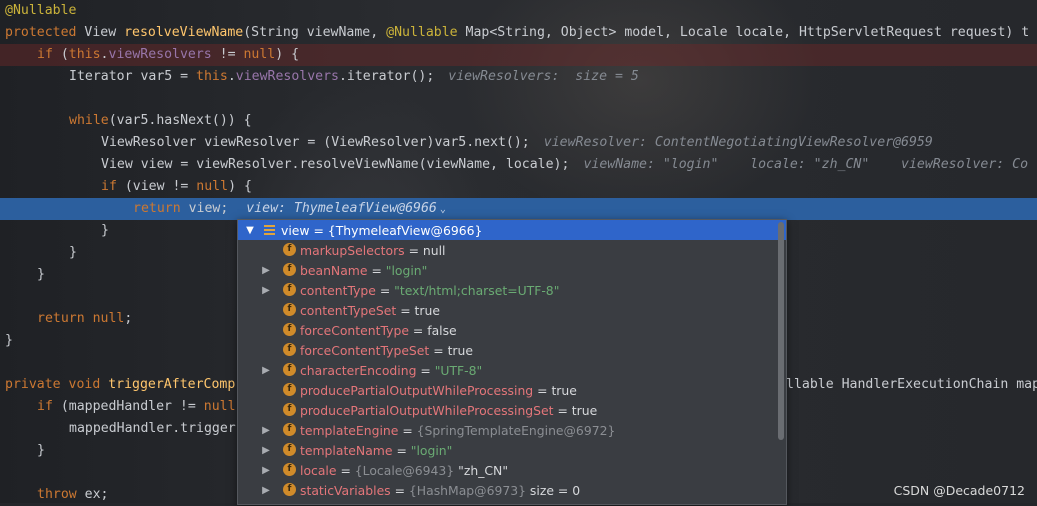 The width and height of the screenshot is (1037, 506). I want to click on field-name: characterEncoding, so click(358, 370).